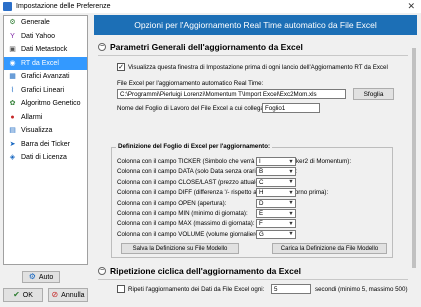 This screenshot has height=307, width=421. I want to click on column-select: D ▼, so click(276, 203).